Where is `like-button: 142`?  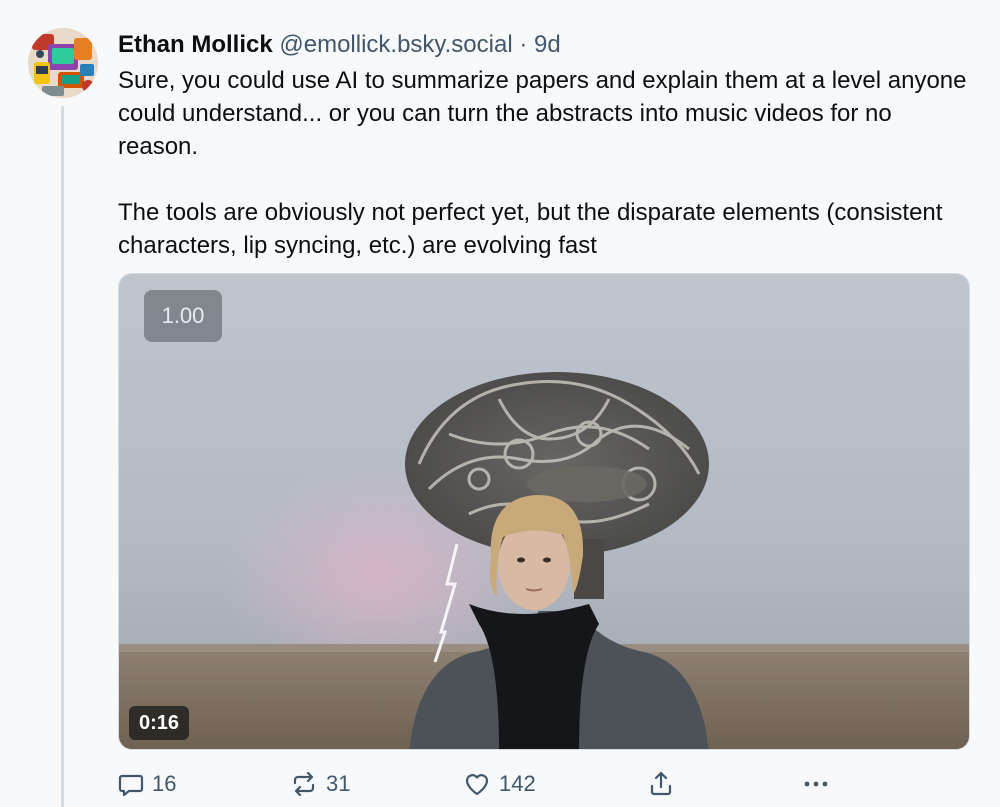
like-button: 142 is located at coordinates (499, 784).